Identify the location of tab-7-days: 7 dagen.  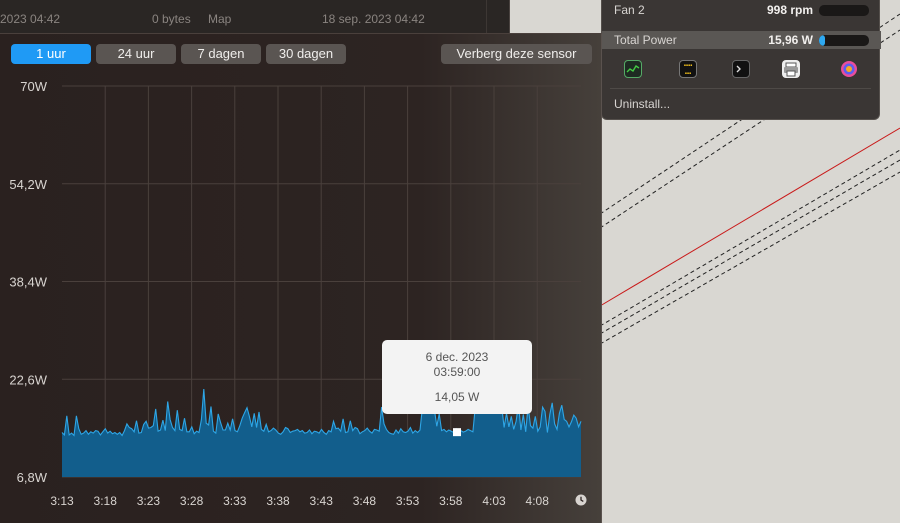
(221, 54).